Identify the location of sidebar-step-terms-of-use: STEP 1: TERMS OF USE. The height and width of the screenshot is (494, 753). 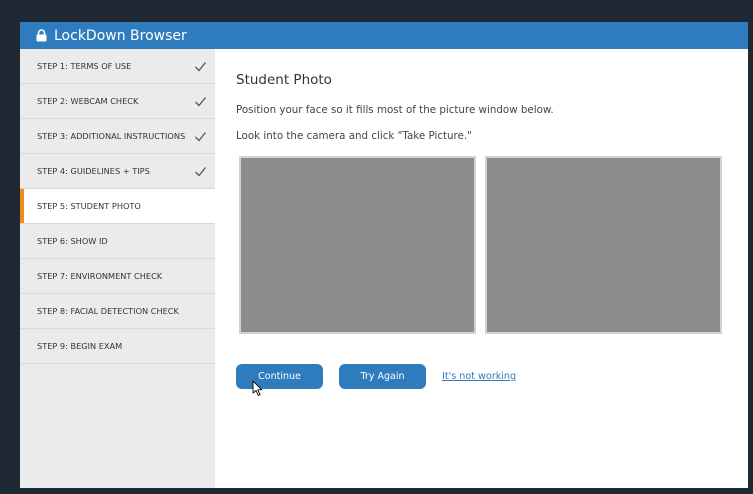
(117, 66).